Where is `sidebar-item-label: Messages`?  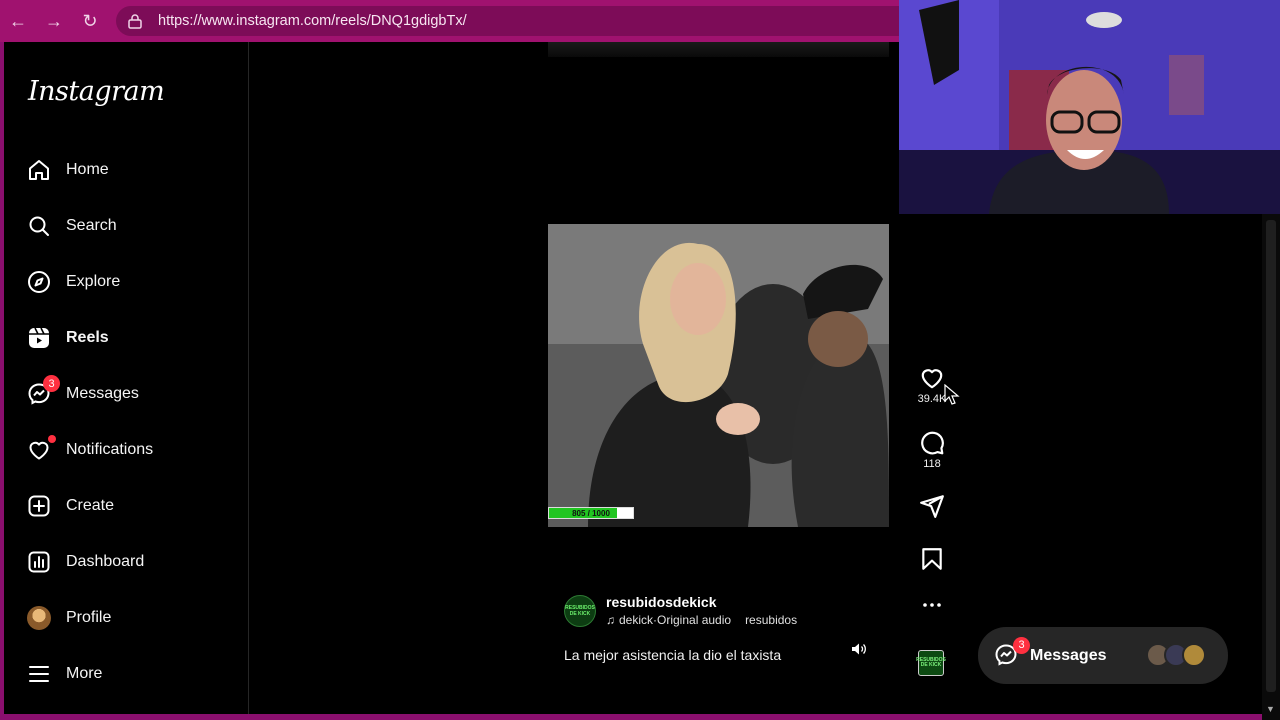
sidebar-item-label: Messages is located at coordinates (102, 393).